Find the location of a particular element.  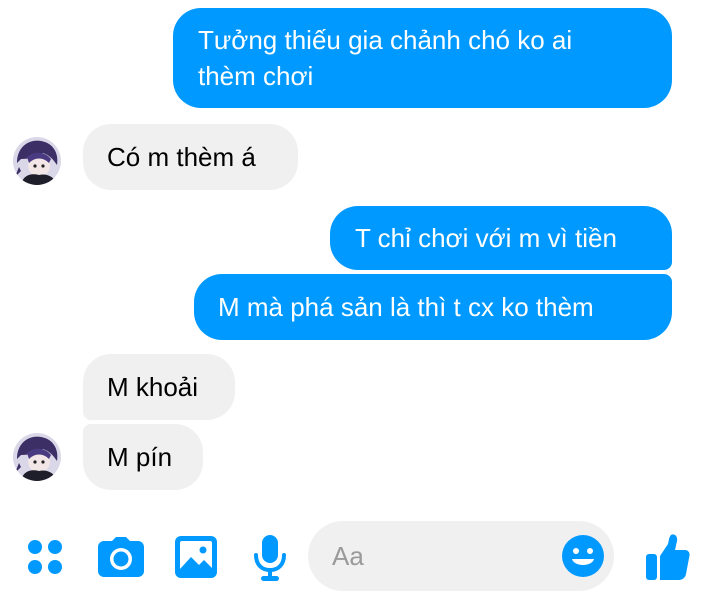

outgoing-message: T chỉ chơi với m vì tiền is located at coordinates (501, 238).